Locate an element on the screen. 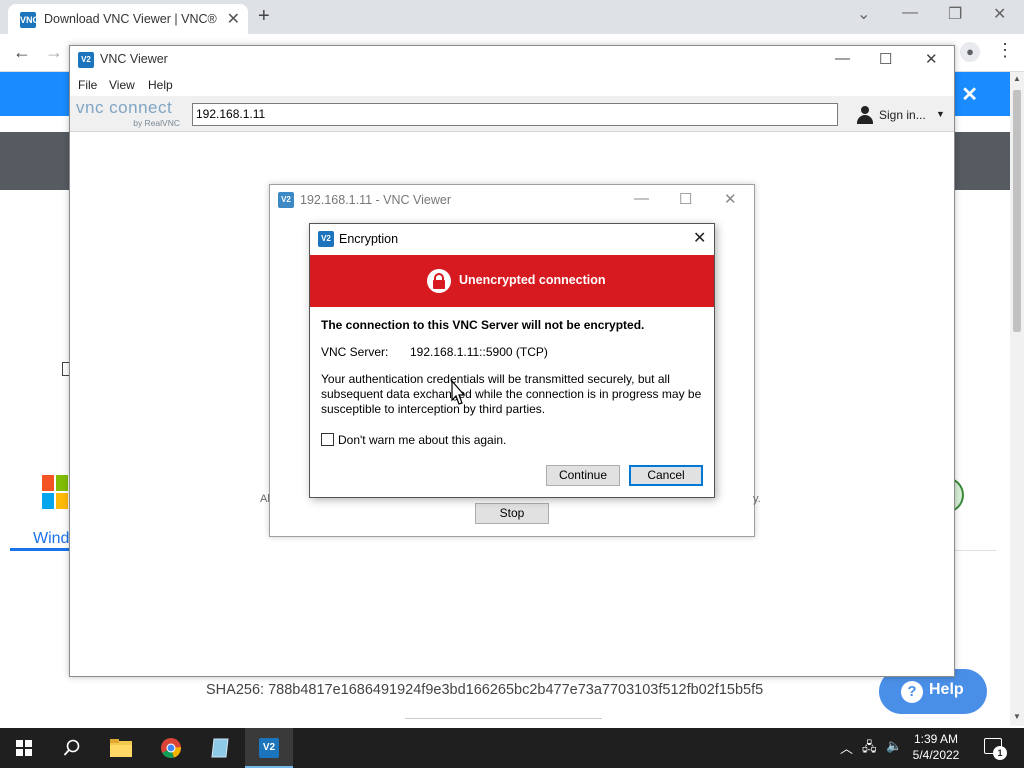 Image resolution: width=1024 pixels, height=768 pixels. server-label: VNC Server: is located at coordinates (355, 352).